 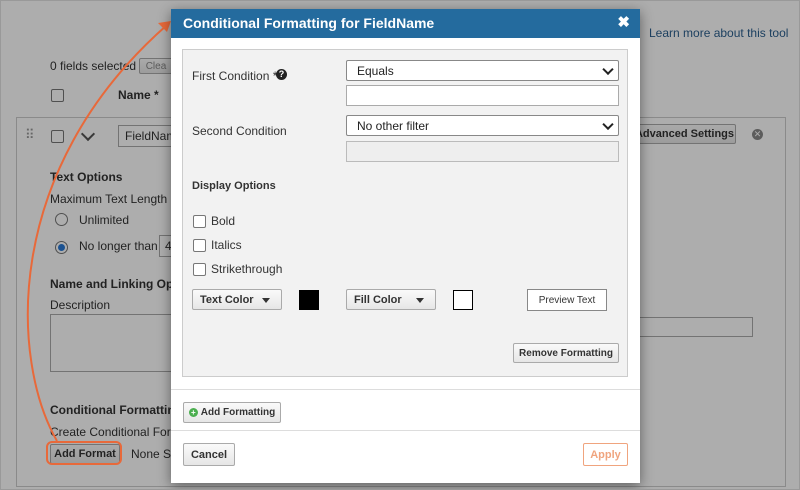 I want to click on close-icon: ✖, so click(x=623, y=22).